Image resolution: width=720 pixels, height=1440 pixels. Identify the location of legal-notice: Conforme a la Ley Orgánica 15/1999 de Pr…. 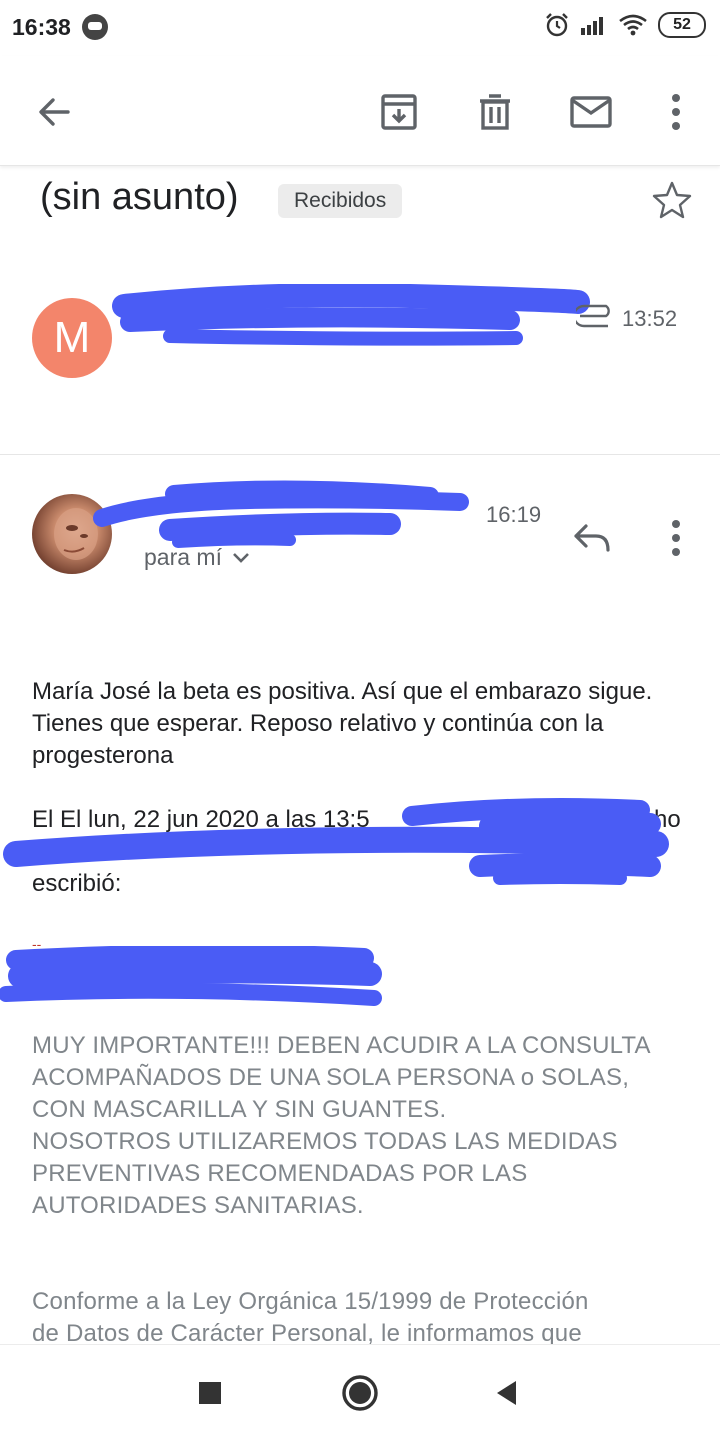
(362, 1318).